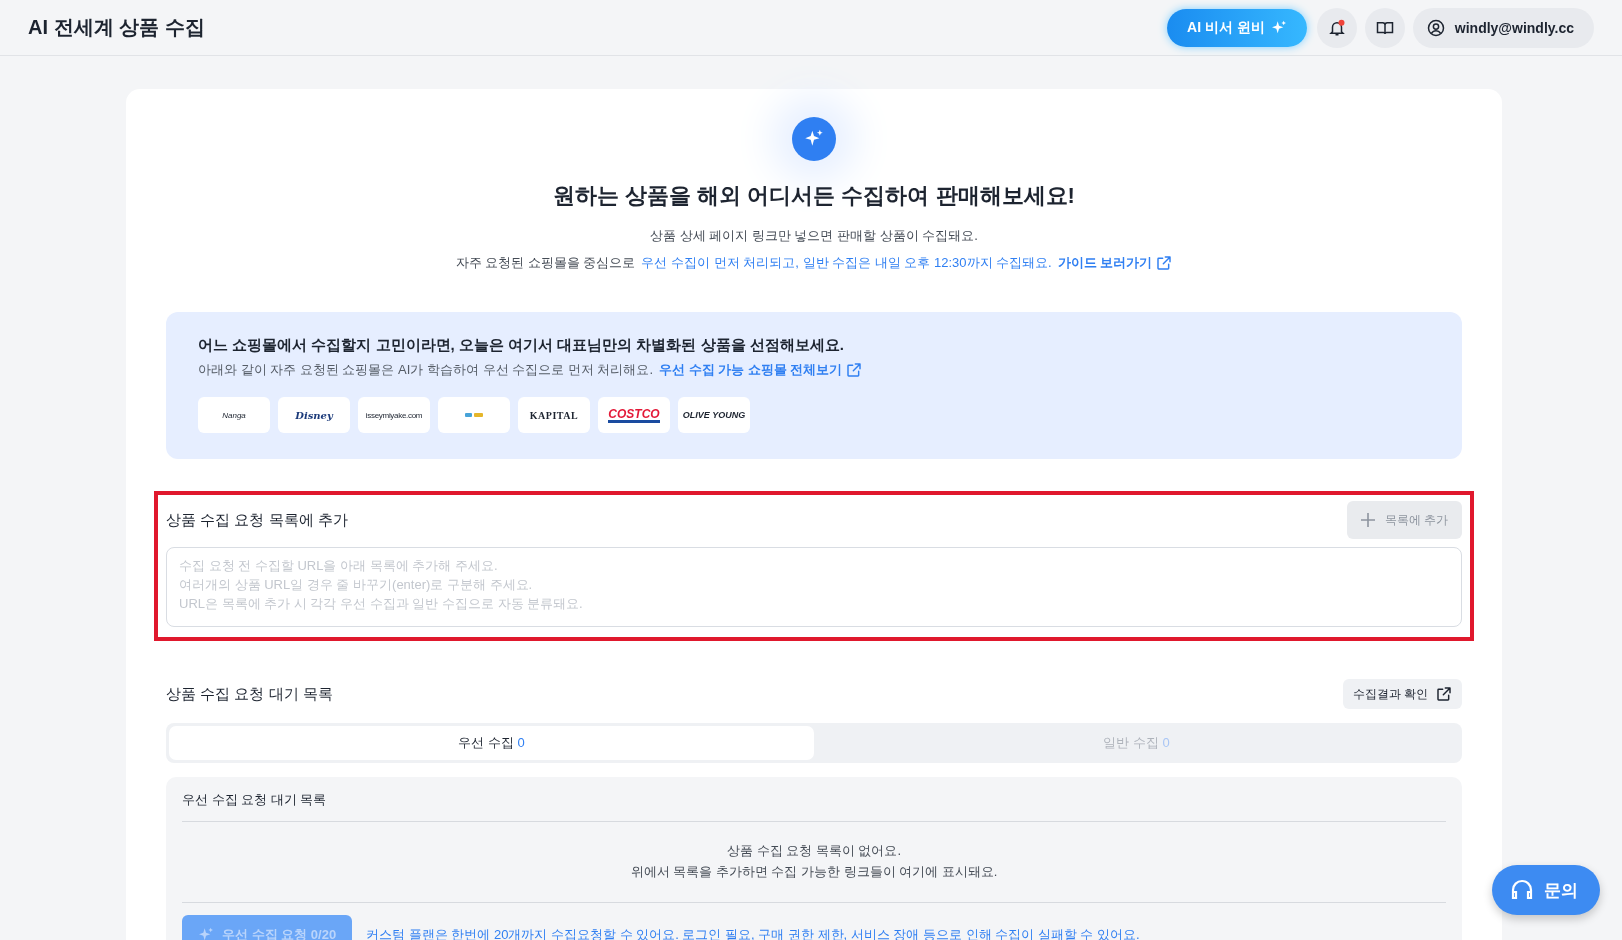  I want to click on store-logo: OLIVE YOUNG, so click(714, 415).